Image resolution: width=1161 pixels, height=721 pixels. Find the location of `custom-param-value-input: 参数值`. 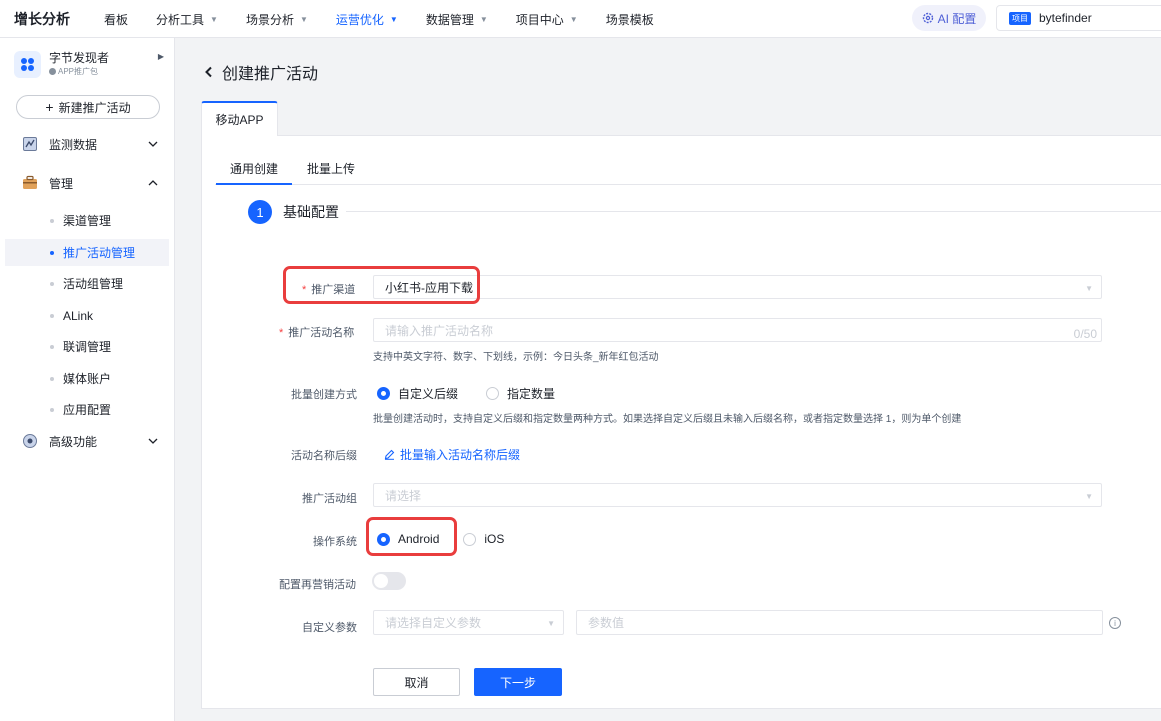

custom-param-value-input: 参数值 is located at coordinates (839, 622).